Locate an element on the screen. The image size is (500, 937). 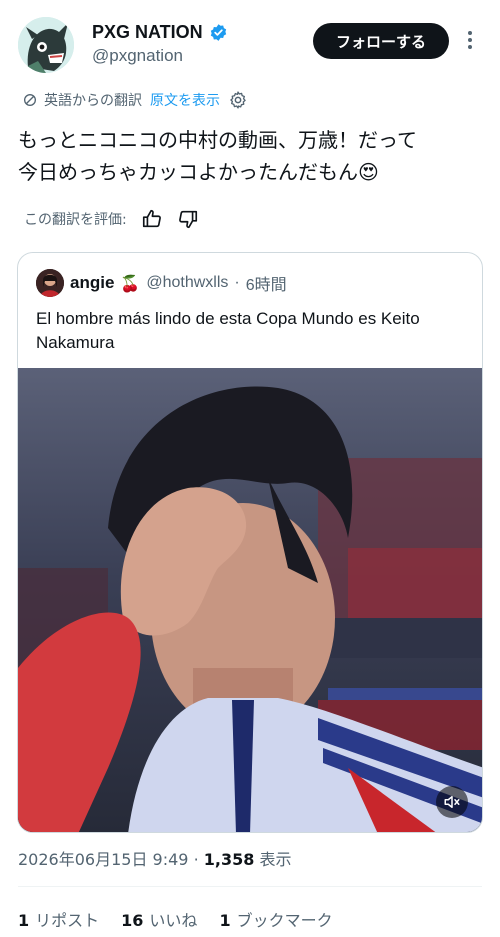
translated-from-label: 英語からの翻訳 is located at coordinates (93, 101).